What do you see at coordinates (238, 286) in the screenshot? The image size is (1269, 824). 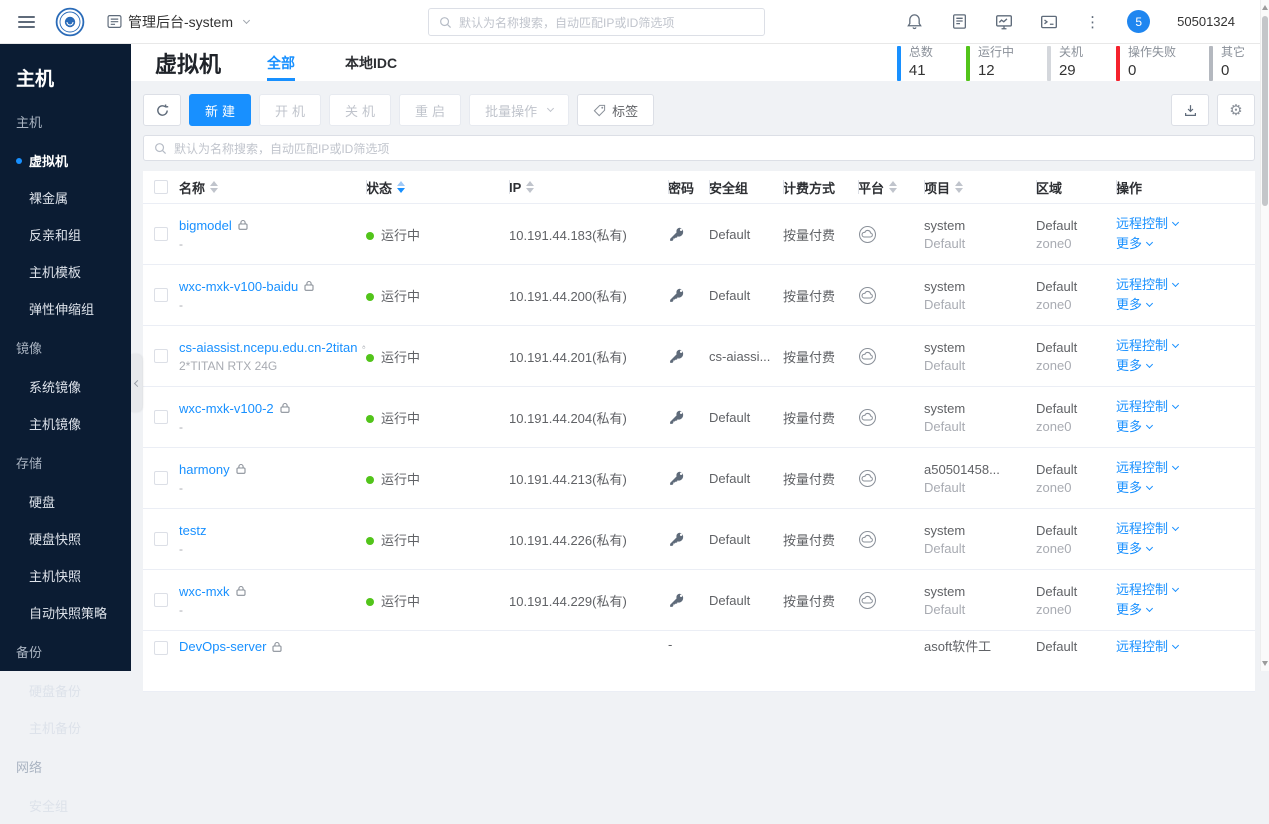 I see `vm-name-link: wxc-mxk-v100-baidu` at bounding box center [238, 286].